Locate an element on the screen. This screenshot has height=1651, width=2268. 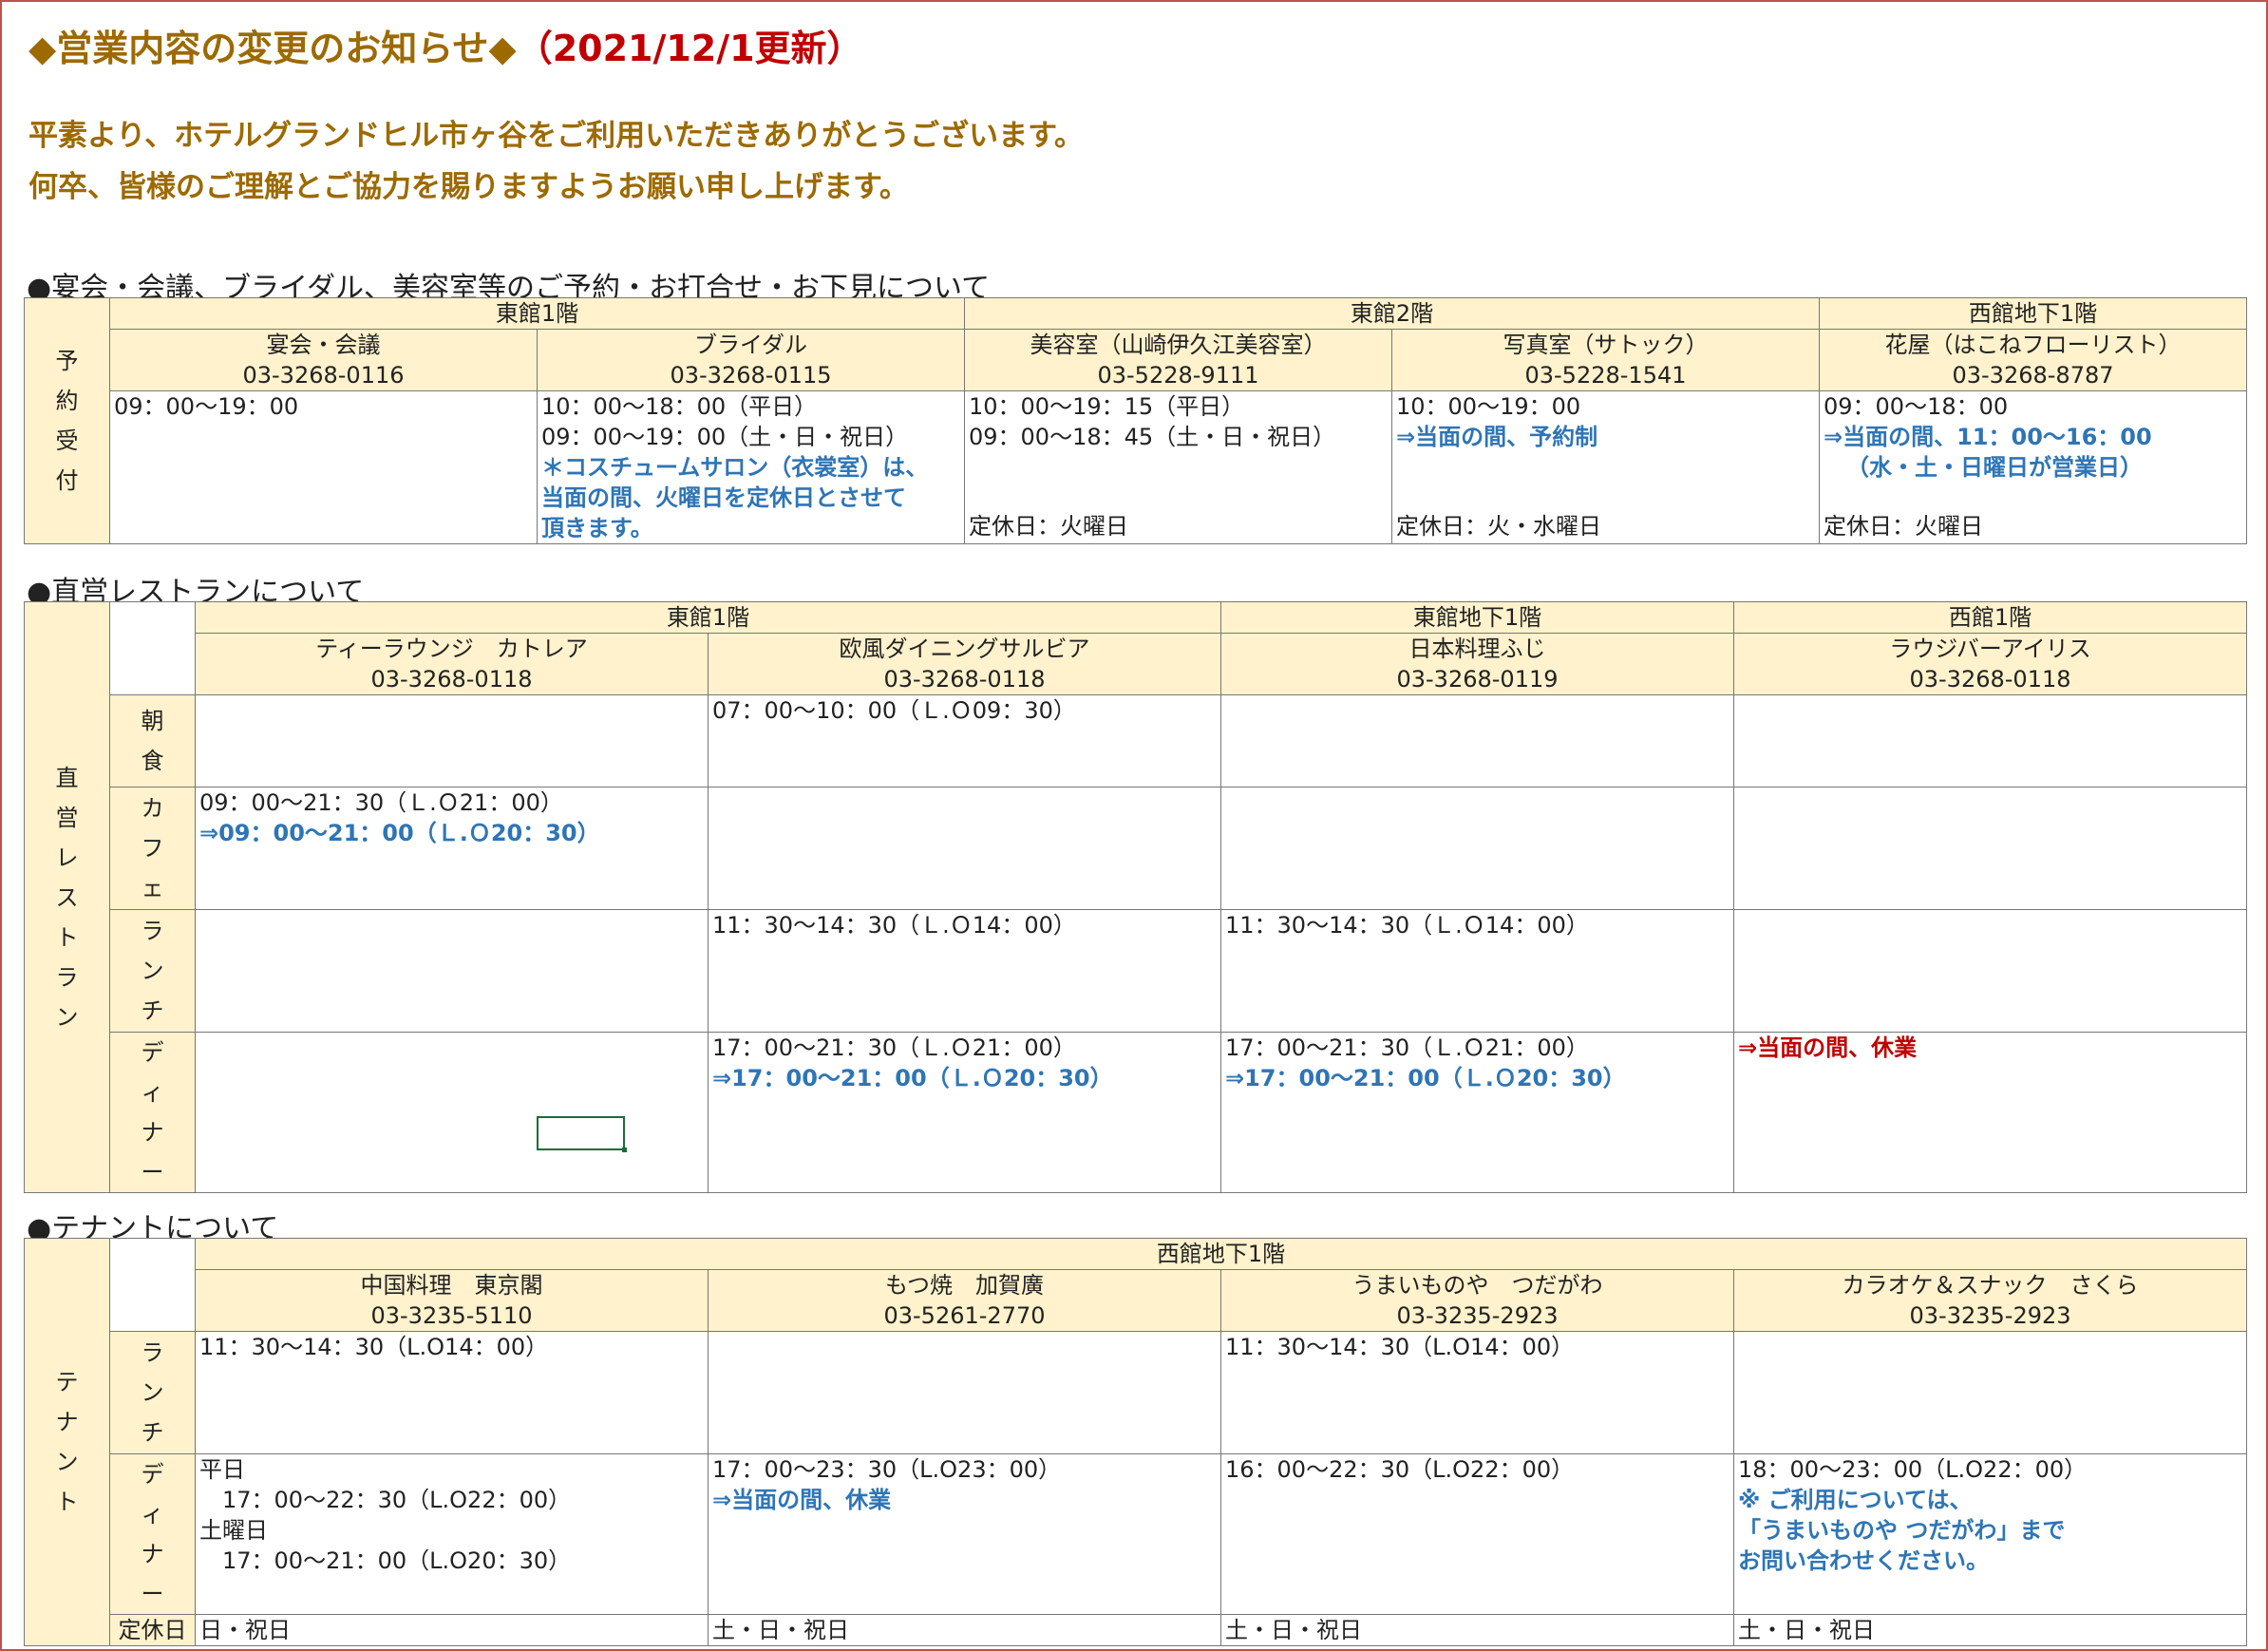
closed-days-cell: 日・祝日 is located at coordinates (452, 1630).